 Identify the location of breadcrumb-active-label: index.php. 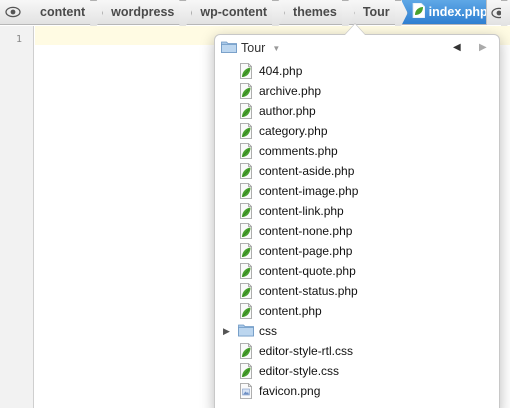
(458, 12).